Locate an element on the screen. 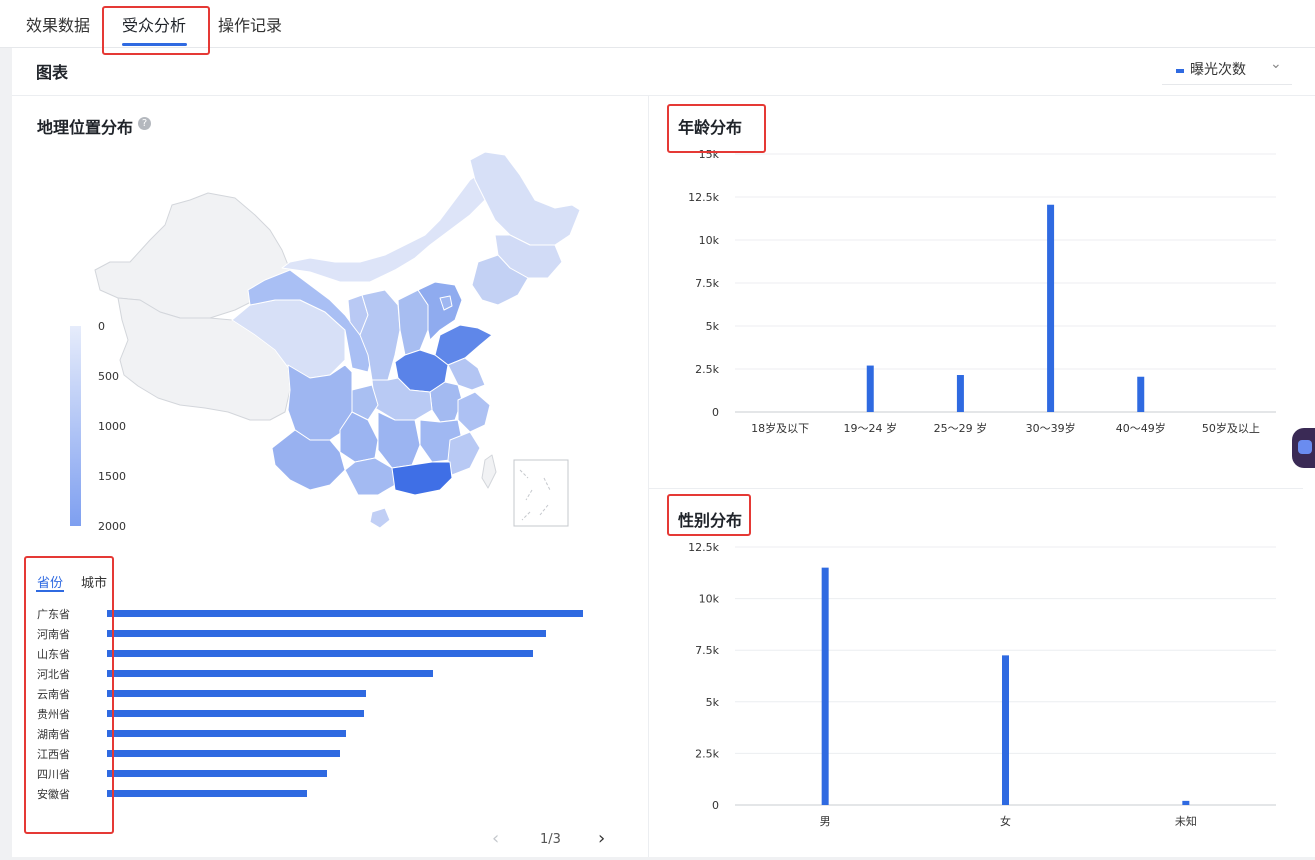 The width and height of the screenshot is (1315, 860). province-label: 山东省 is located at coordinates (53, 654).